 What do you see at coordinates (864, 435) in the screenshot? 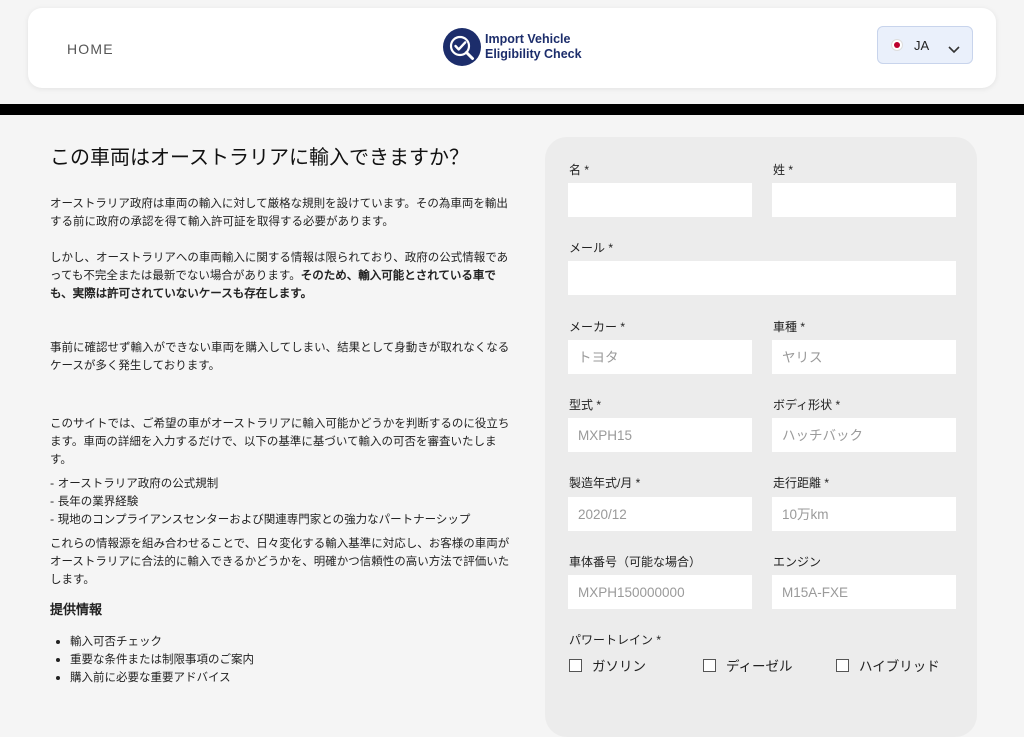
I see `body-type-input` at bounding box center [864, 435].